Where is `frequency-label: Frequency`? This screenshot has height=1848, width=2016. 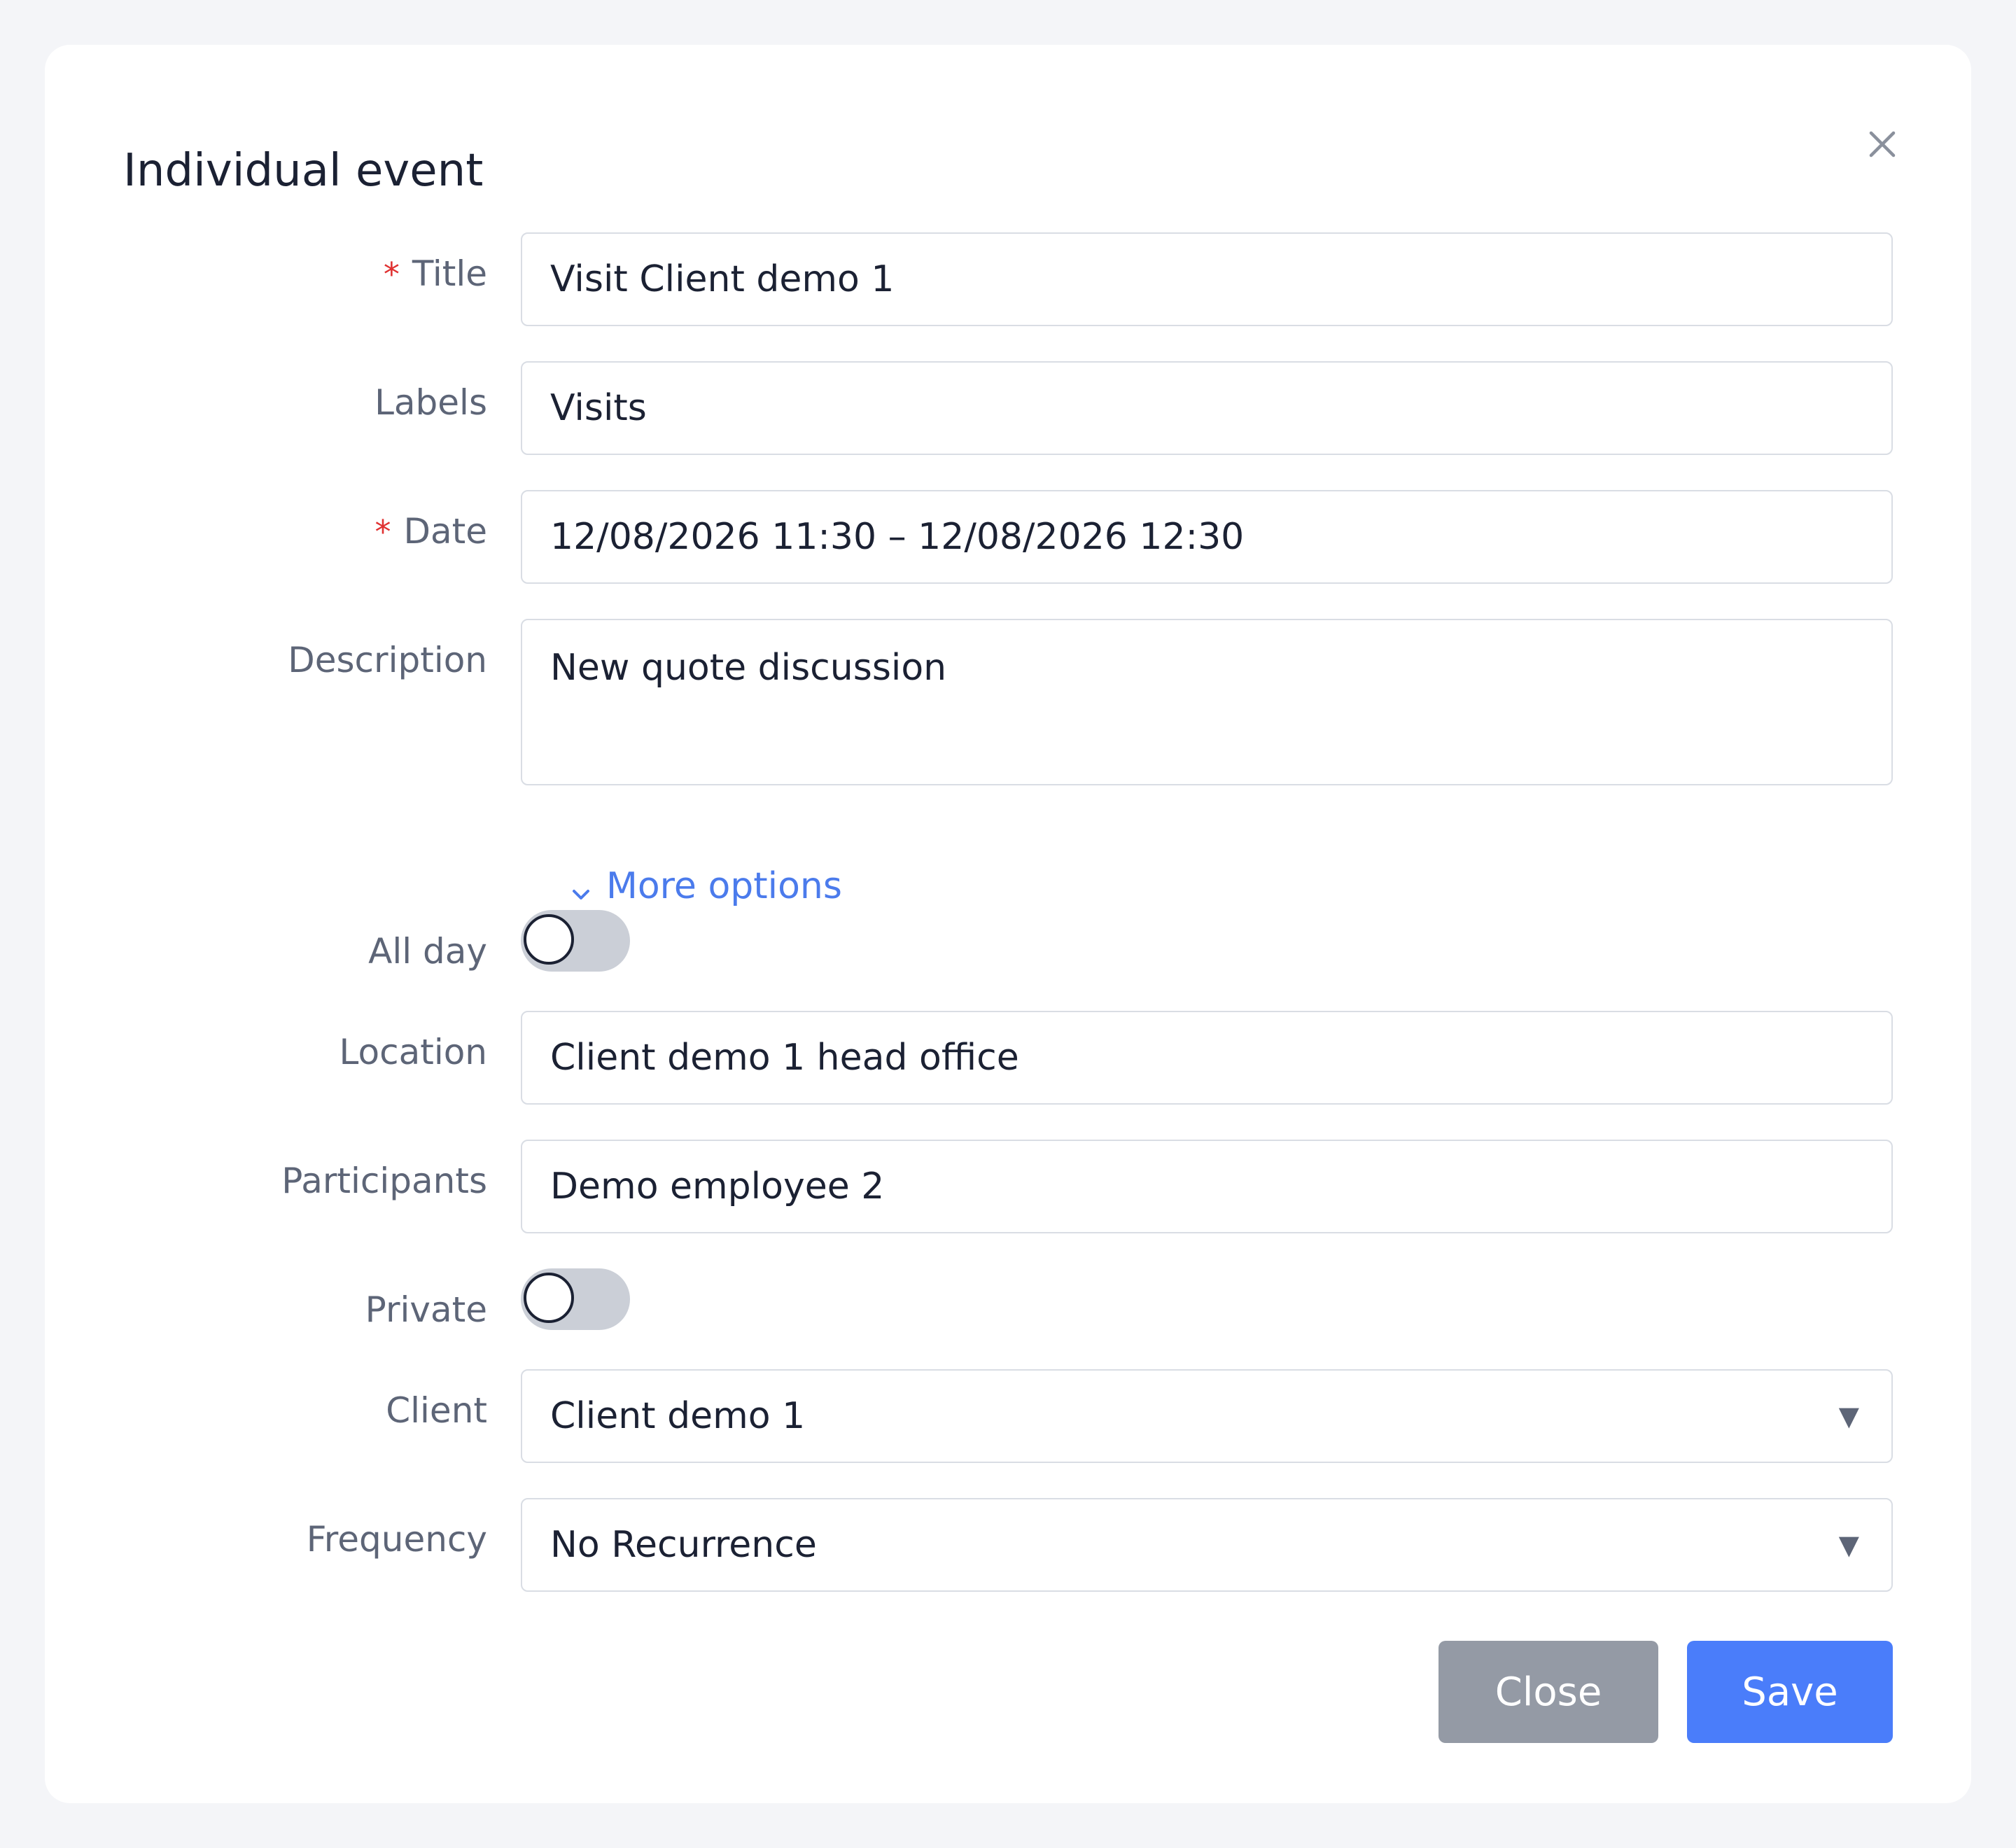 frequency-label: Frequency is located at coordinates (396, 1539).